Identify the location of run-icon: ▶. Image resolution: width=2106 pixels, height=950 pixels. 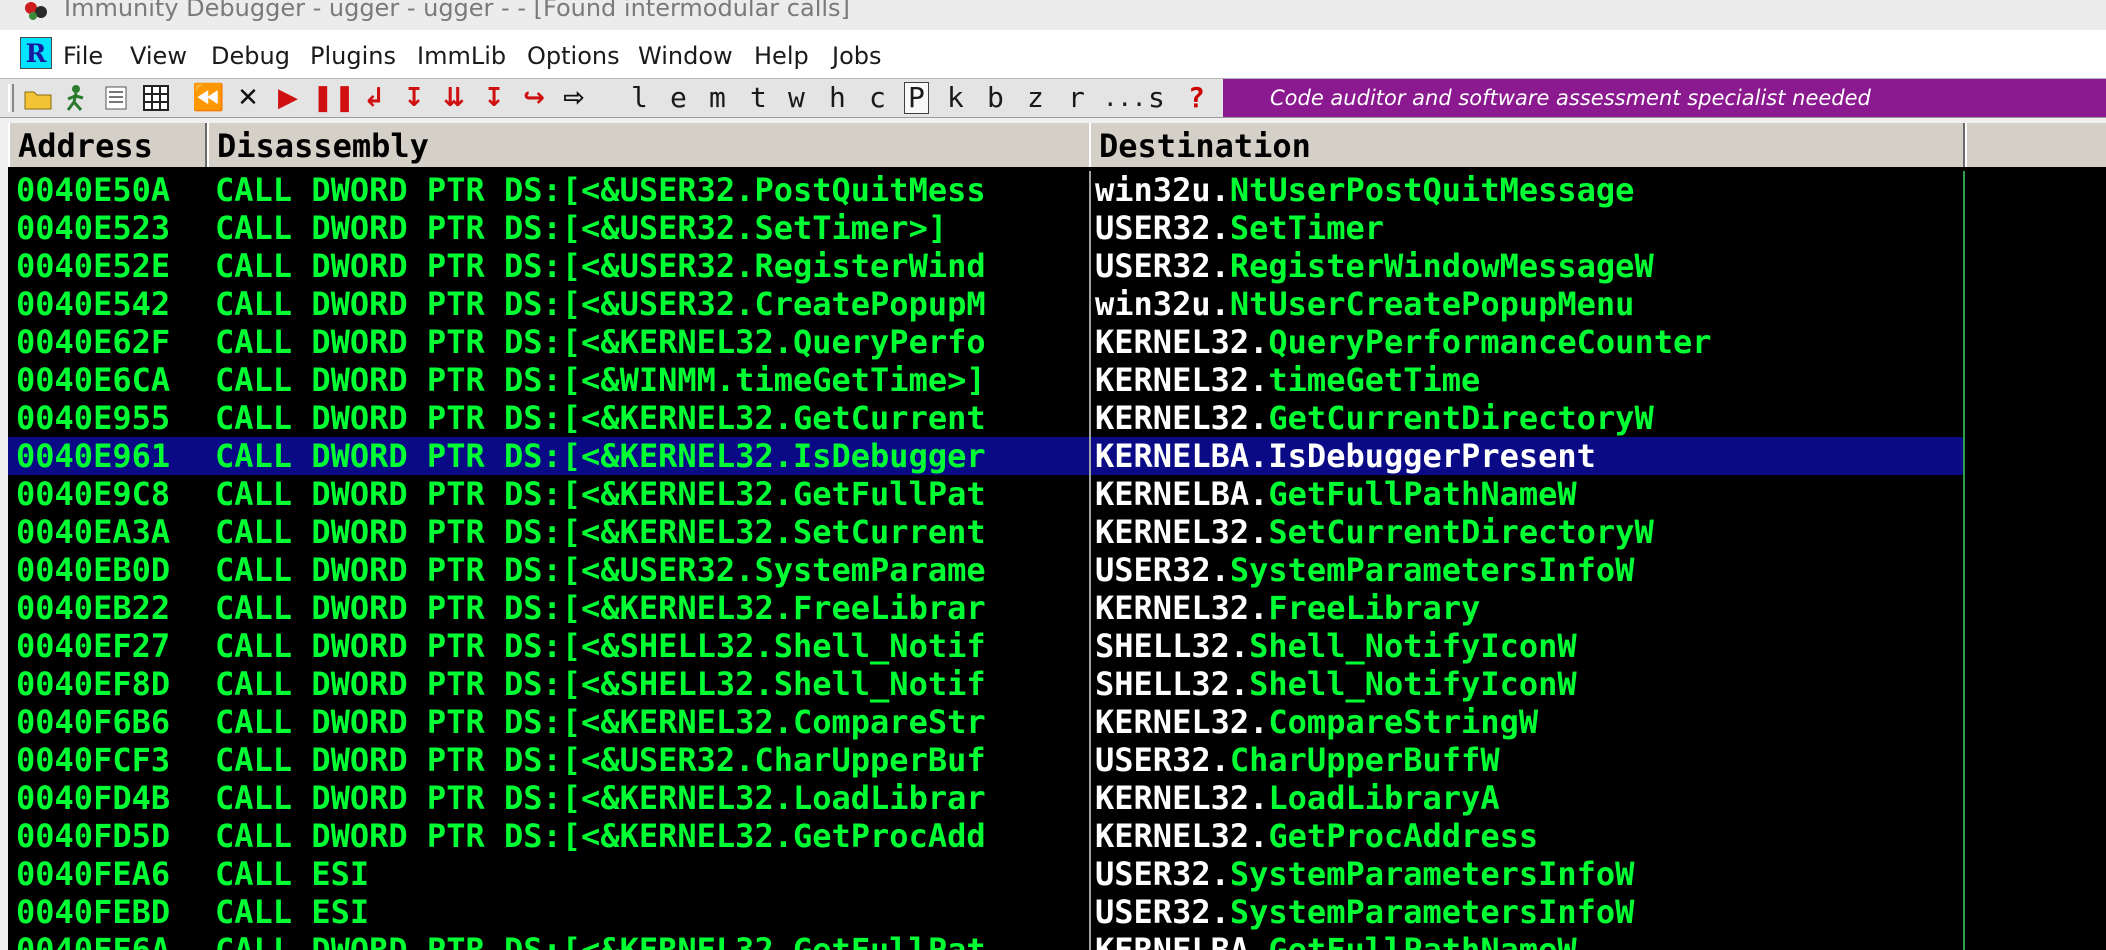
(288, 98).